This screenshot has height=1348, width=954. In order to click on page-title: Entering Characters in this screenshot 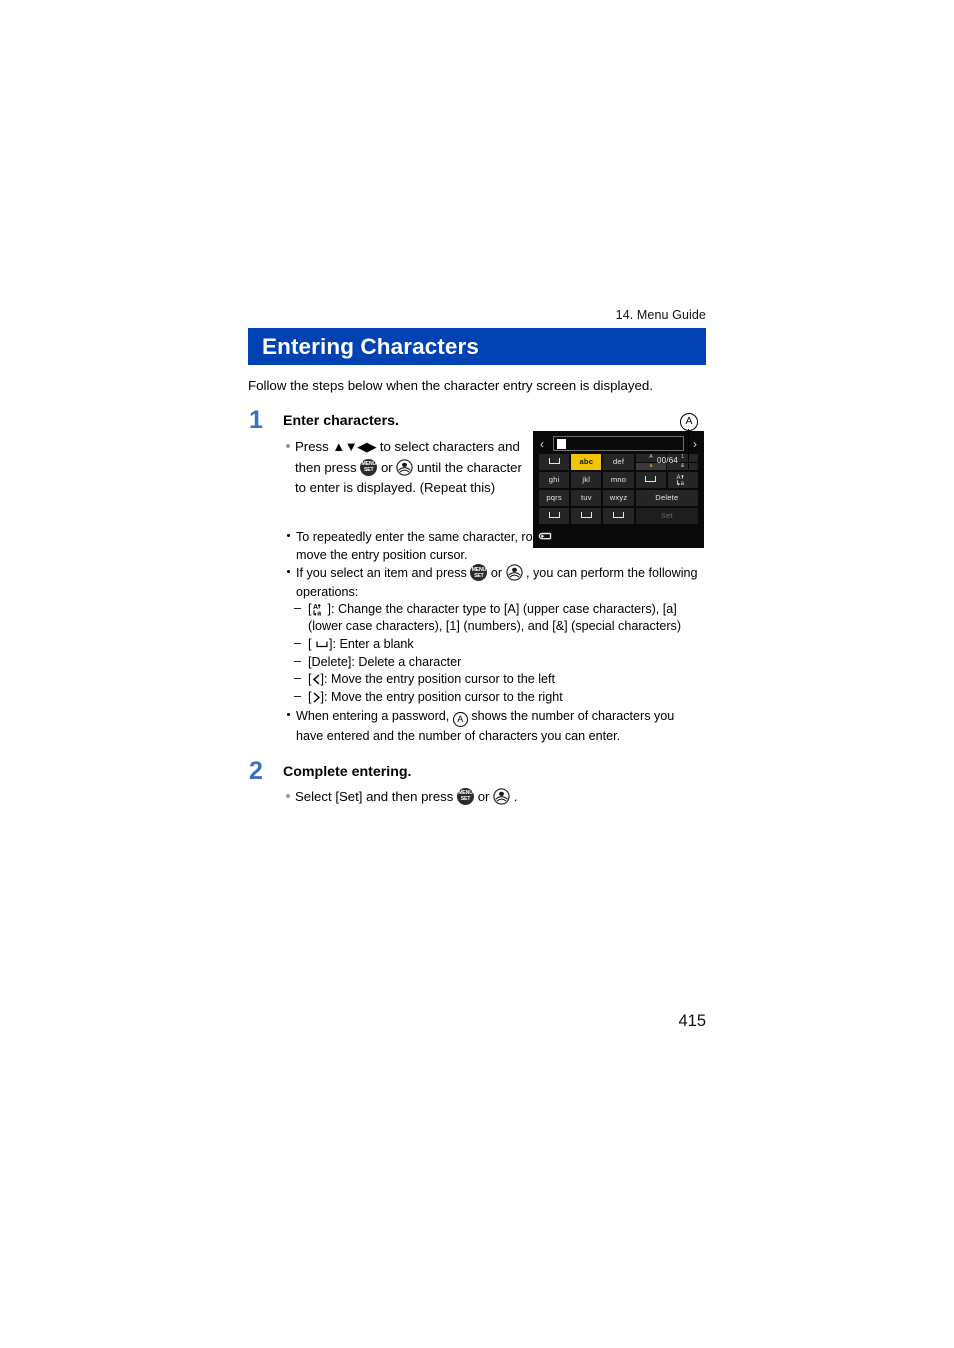, I will do `click(370, 346)`.